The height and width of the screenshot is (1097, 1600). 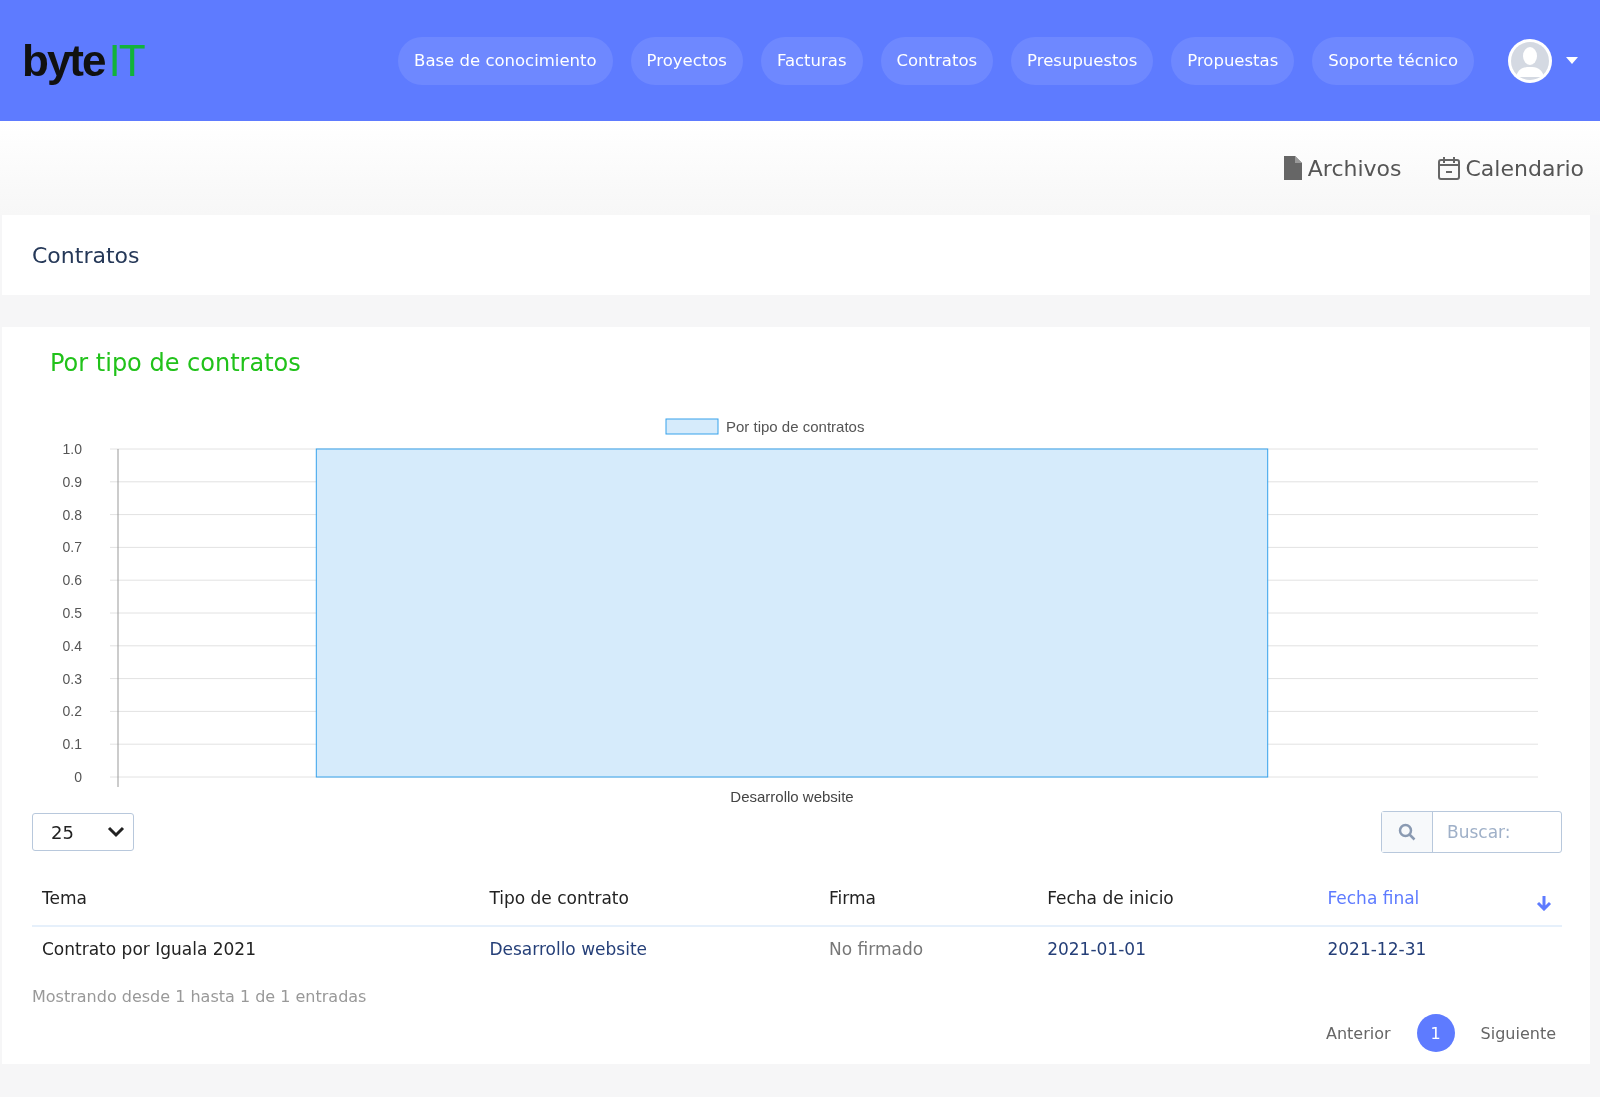 I want to click on table-link: 2021-12-31, so click(x=1377, y=949).